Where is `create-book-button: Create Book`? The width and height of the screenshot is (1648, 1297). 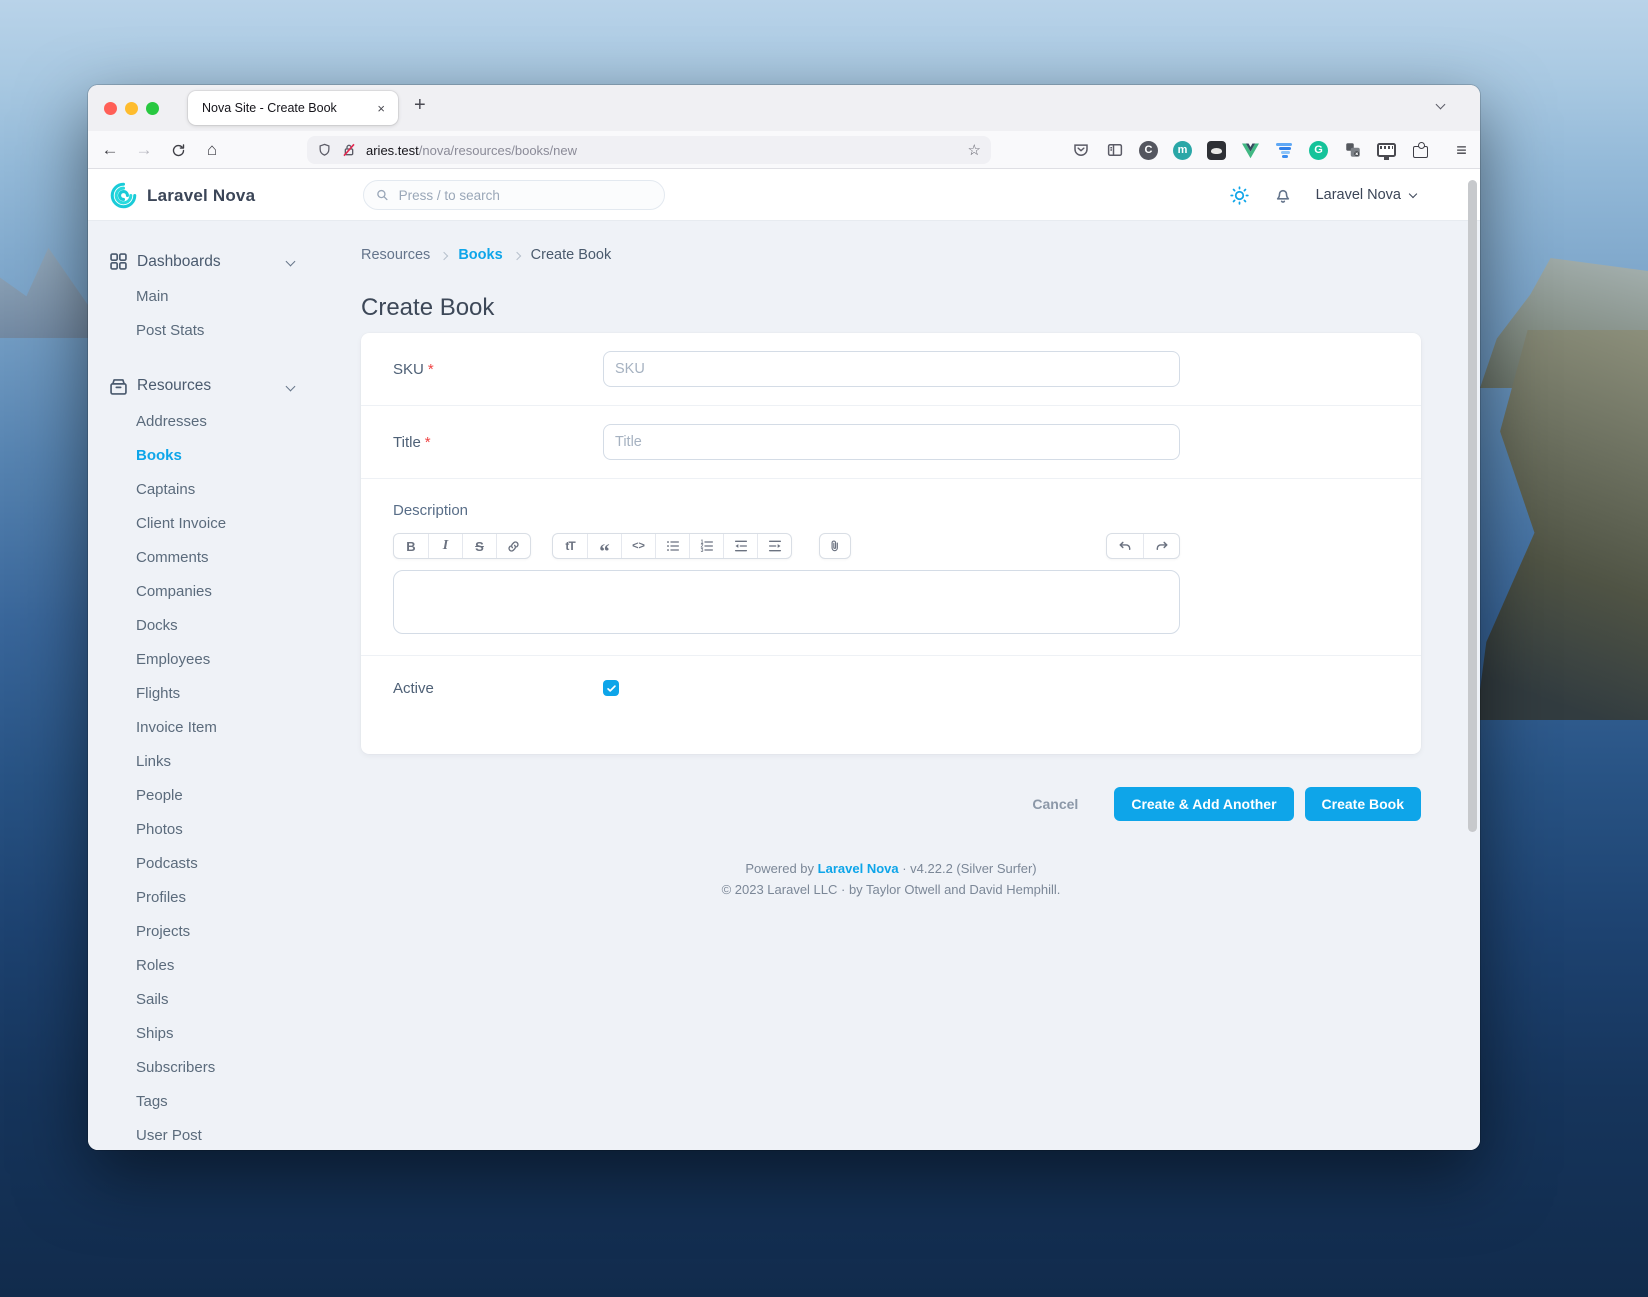 create-book-button: Create Book is located at coordinates (1362, 804).